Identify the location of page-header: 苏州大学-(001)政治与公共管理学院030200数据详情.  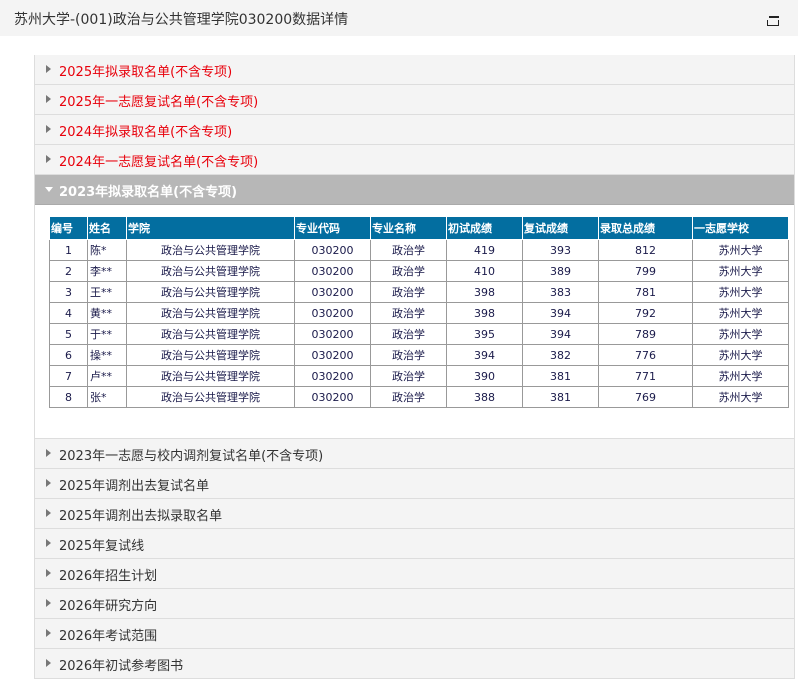
(399, 18).